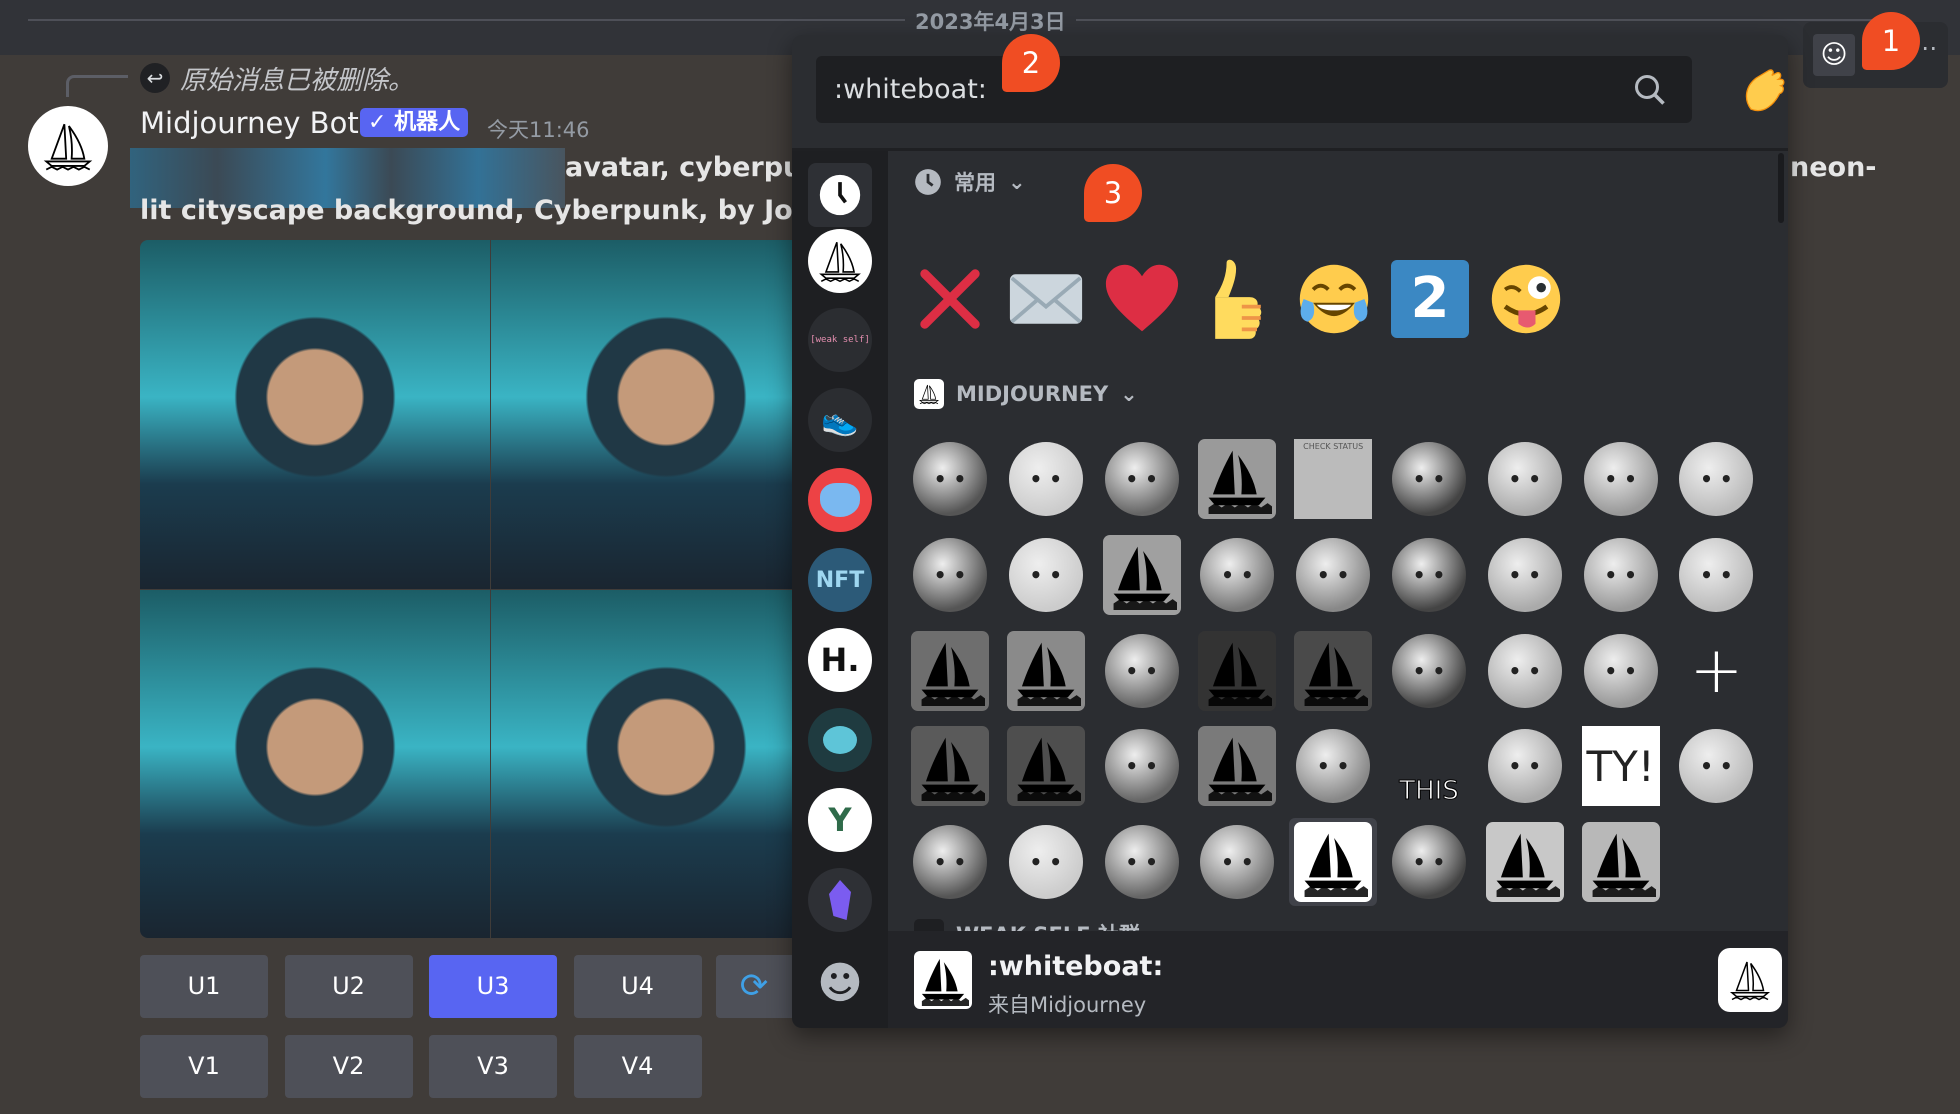 This screenshot has width=1960, height=1114. Describe the element at coordinates (1041, 925) in the screenshot. I see `category-weak-self: WEAK SELF 社群 ⌄` at that location.